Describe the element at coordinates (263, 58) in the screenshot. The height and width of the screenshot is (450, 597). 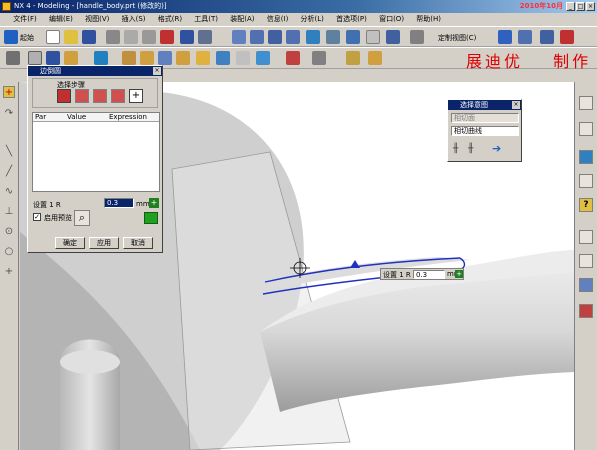
I see `shell-icon` at that location.